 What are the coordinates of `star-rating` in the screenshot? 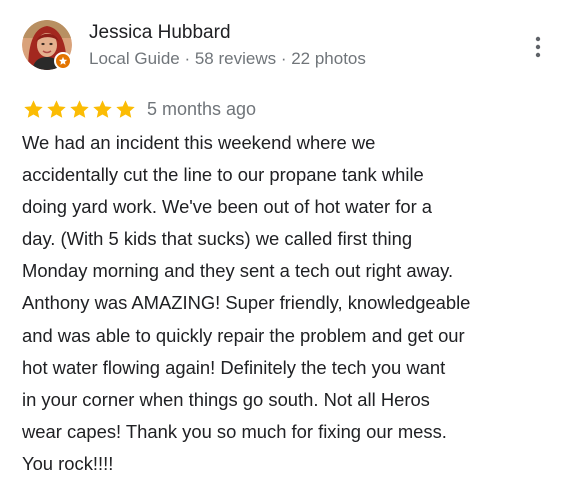 It's located at (79, 109).